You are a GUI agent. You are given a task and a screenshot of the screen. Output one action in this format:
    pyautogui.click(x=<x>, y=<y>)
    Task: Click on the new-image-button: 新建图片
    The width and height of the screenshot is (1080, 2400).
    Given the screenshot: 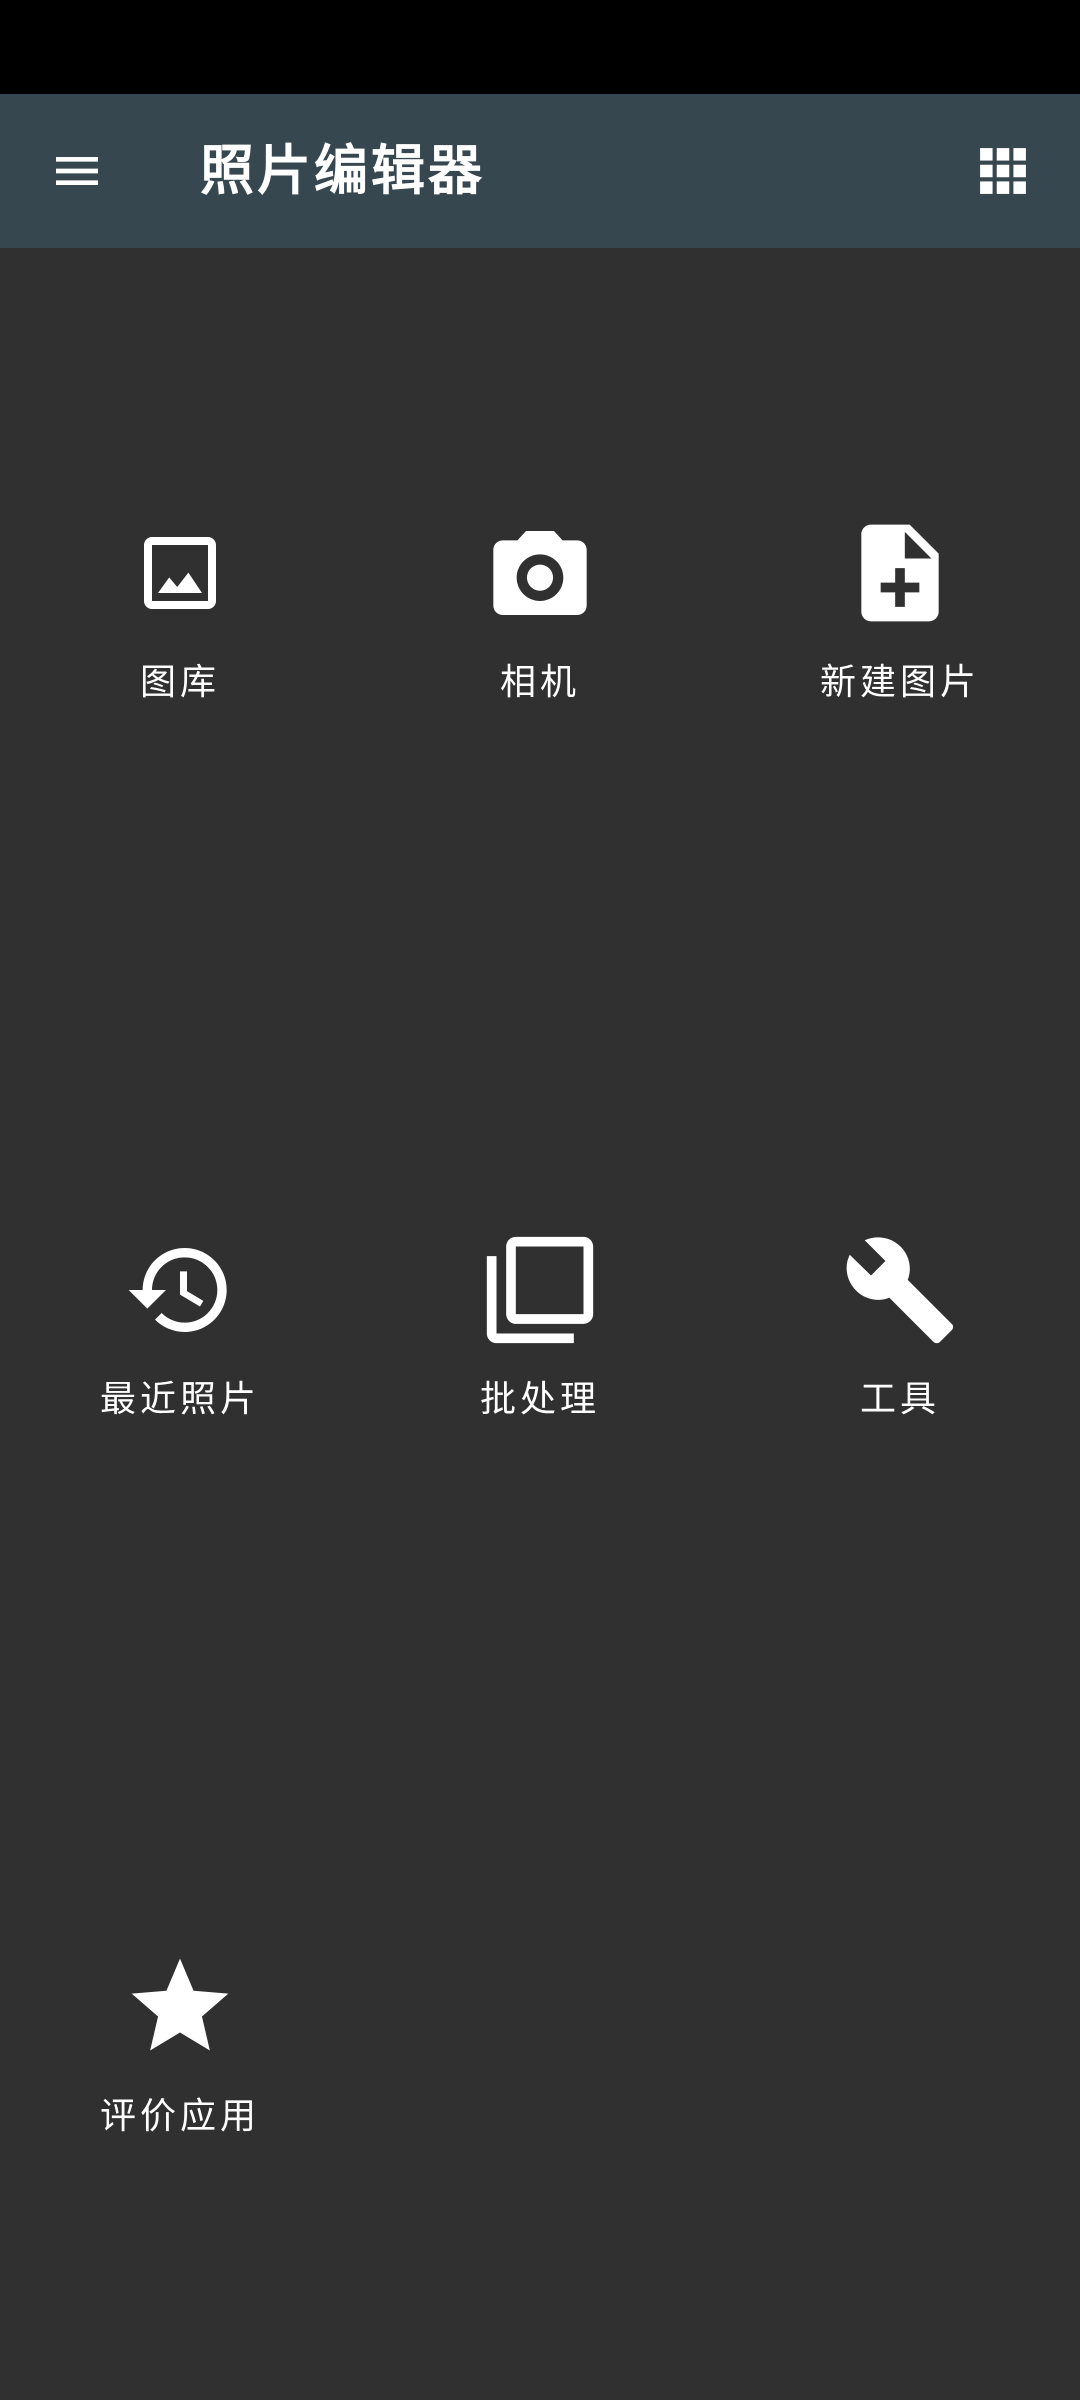 What is the action you would take?
    pyautogui.click(x=900, y=623)
    